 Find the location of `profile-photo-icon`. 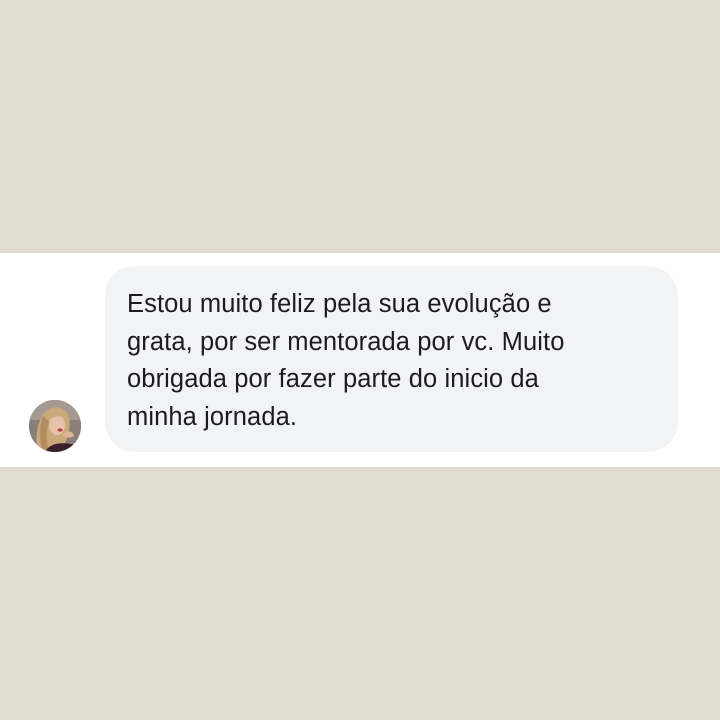

profile-photo-icon is located at coordinates (55, 426).